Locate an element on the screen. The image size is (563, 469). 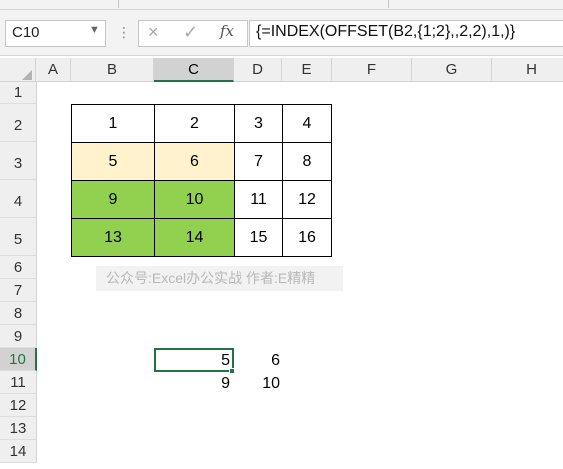
column-header-g: G is located at coordinates (452, 70).